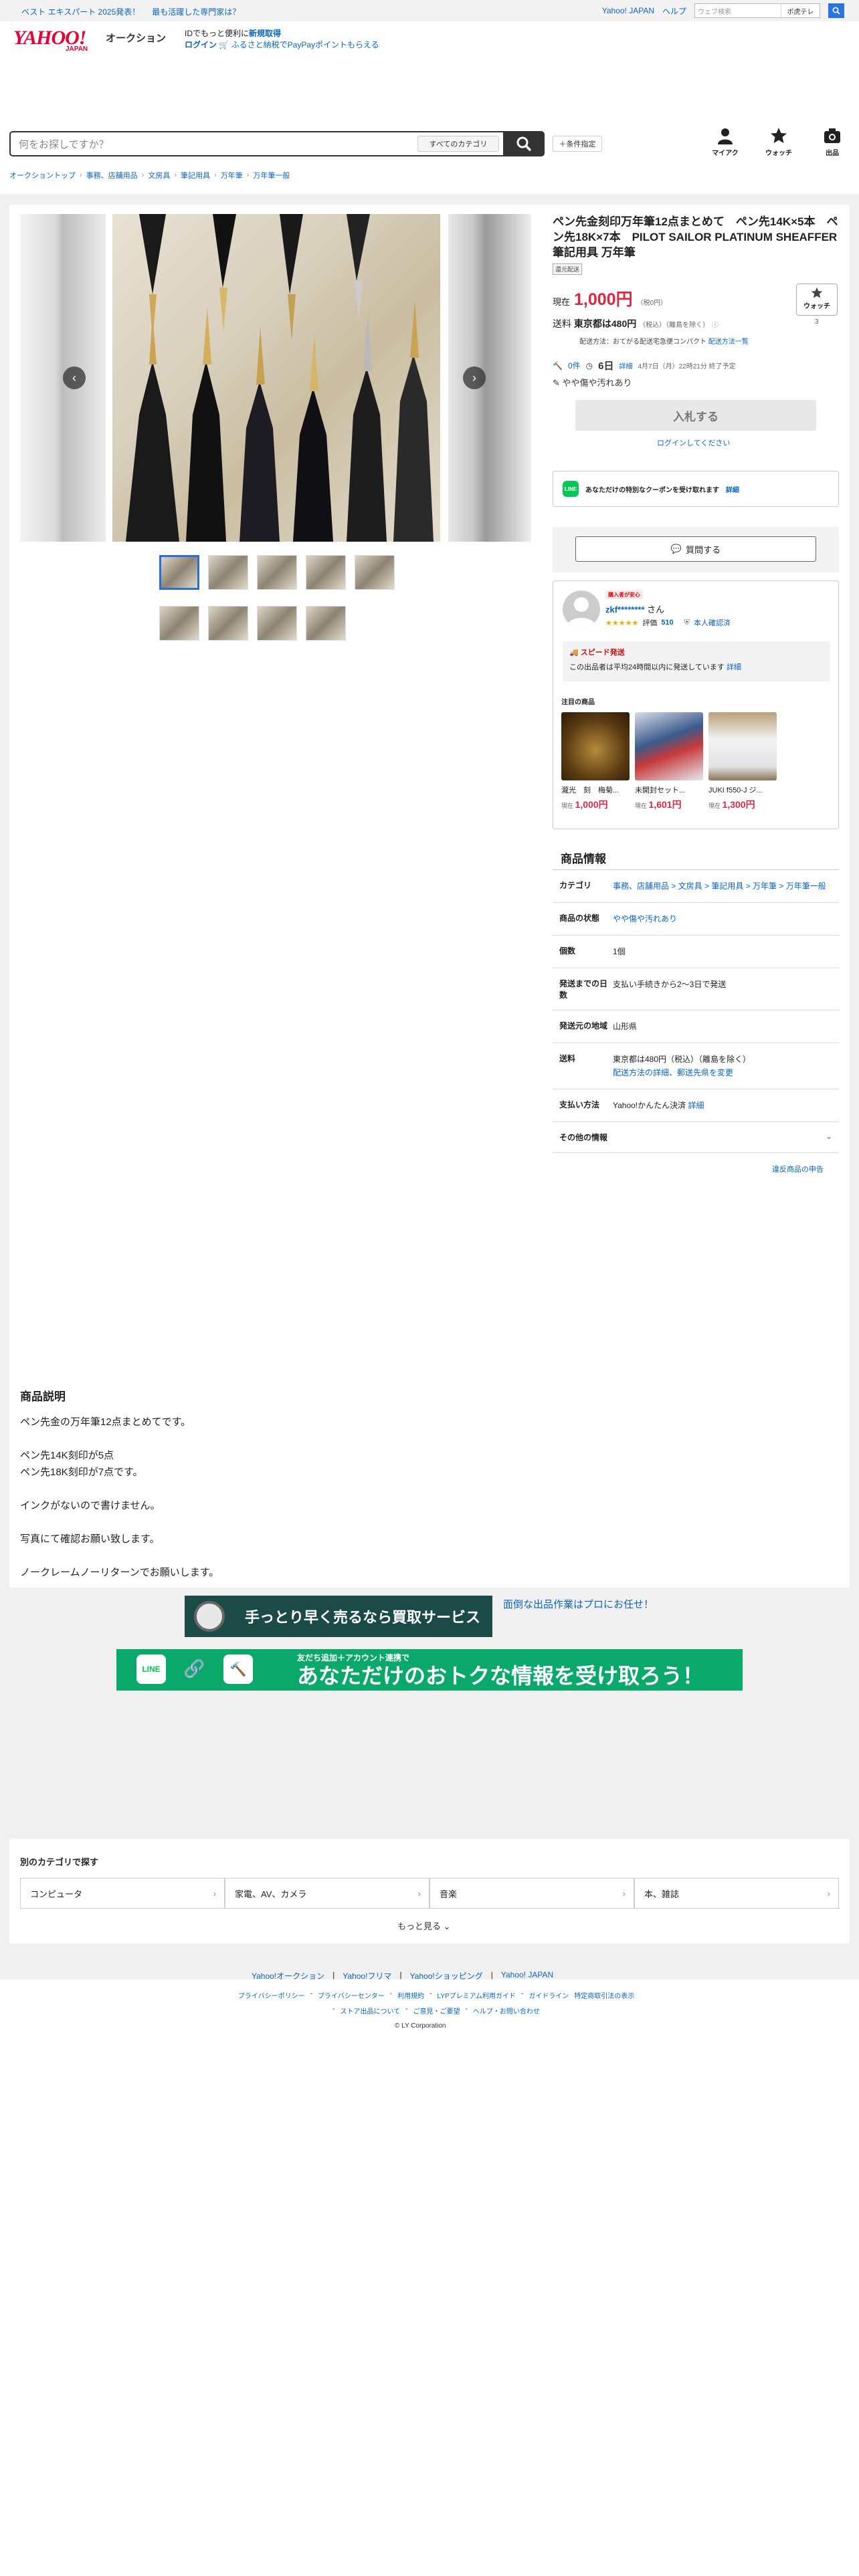  I want to click on footer-link: Yahoo!オークション, so click(288, 1975).